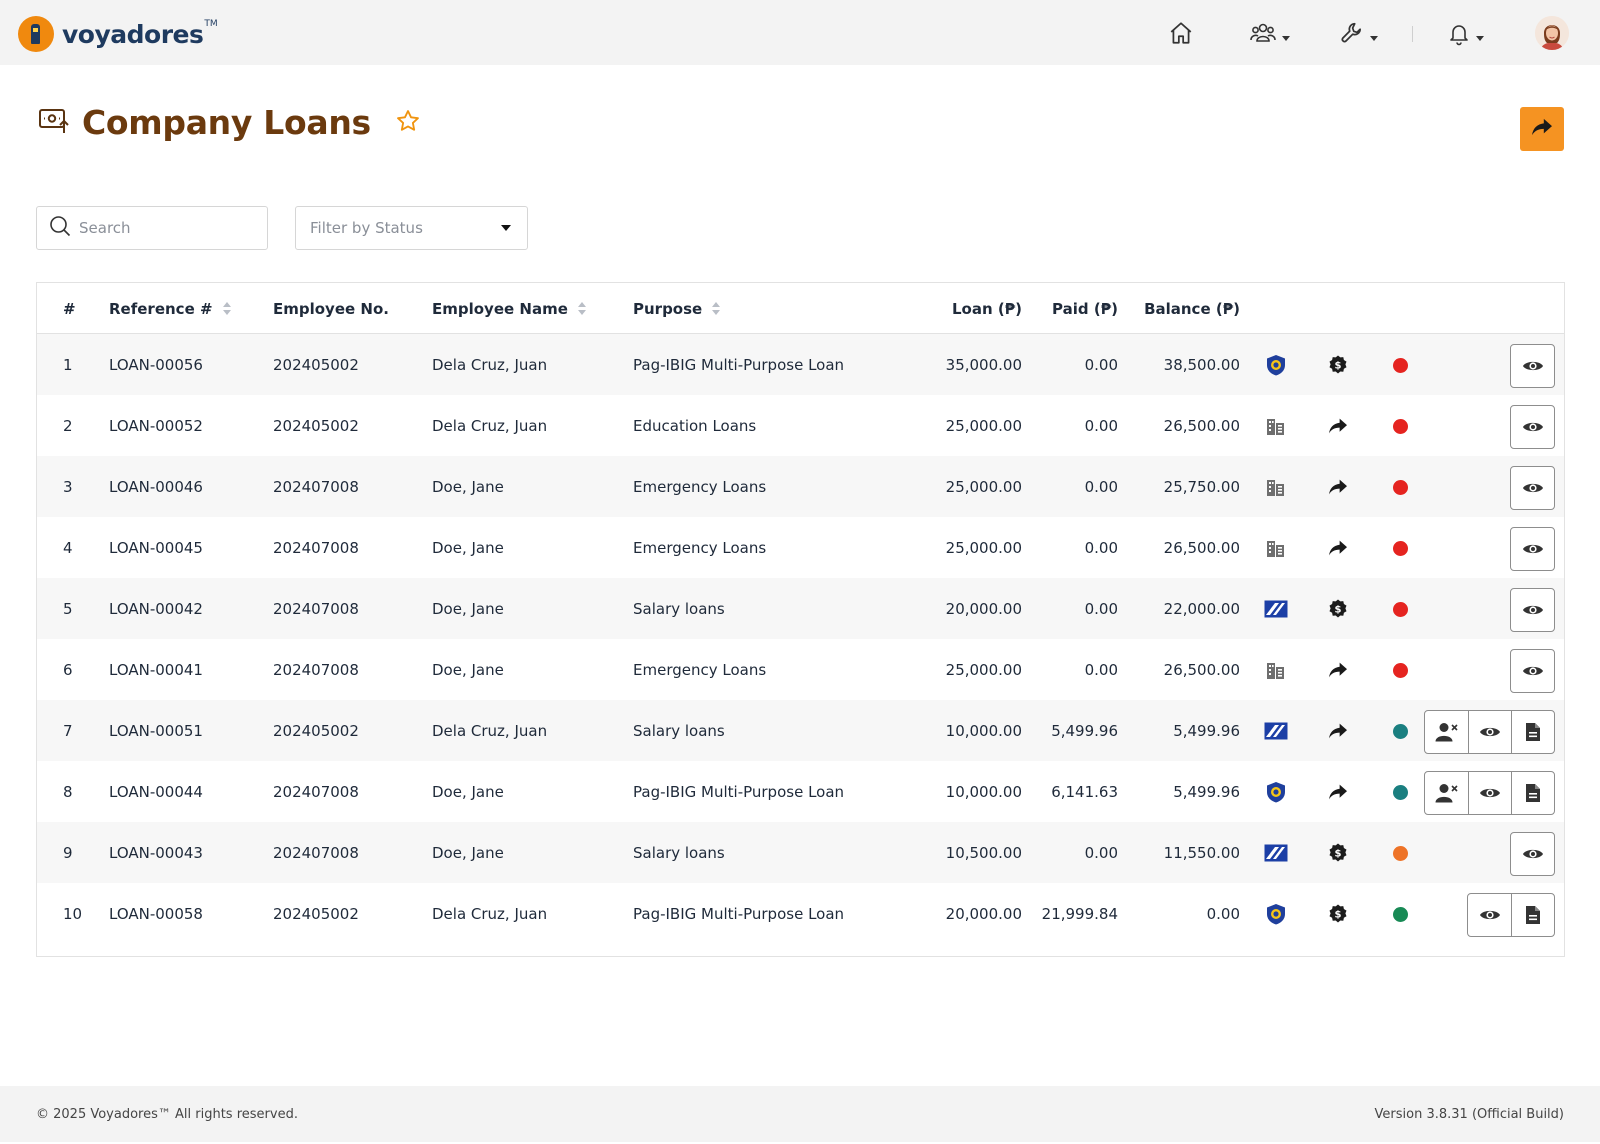 The image size is (1600, 1144). What do you see at coordinates (1101, 365) in the screenshot?
I see `paid-cell: 0.00` at bounding box center [1101, 365].